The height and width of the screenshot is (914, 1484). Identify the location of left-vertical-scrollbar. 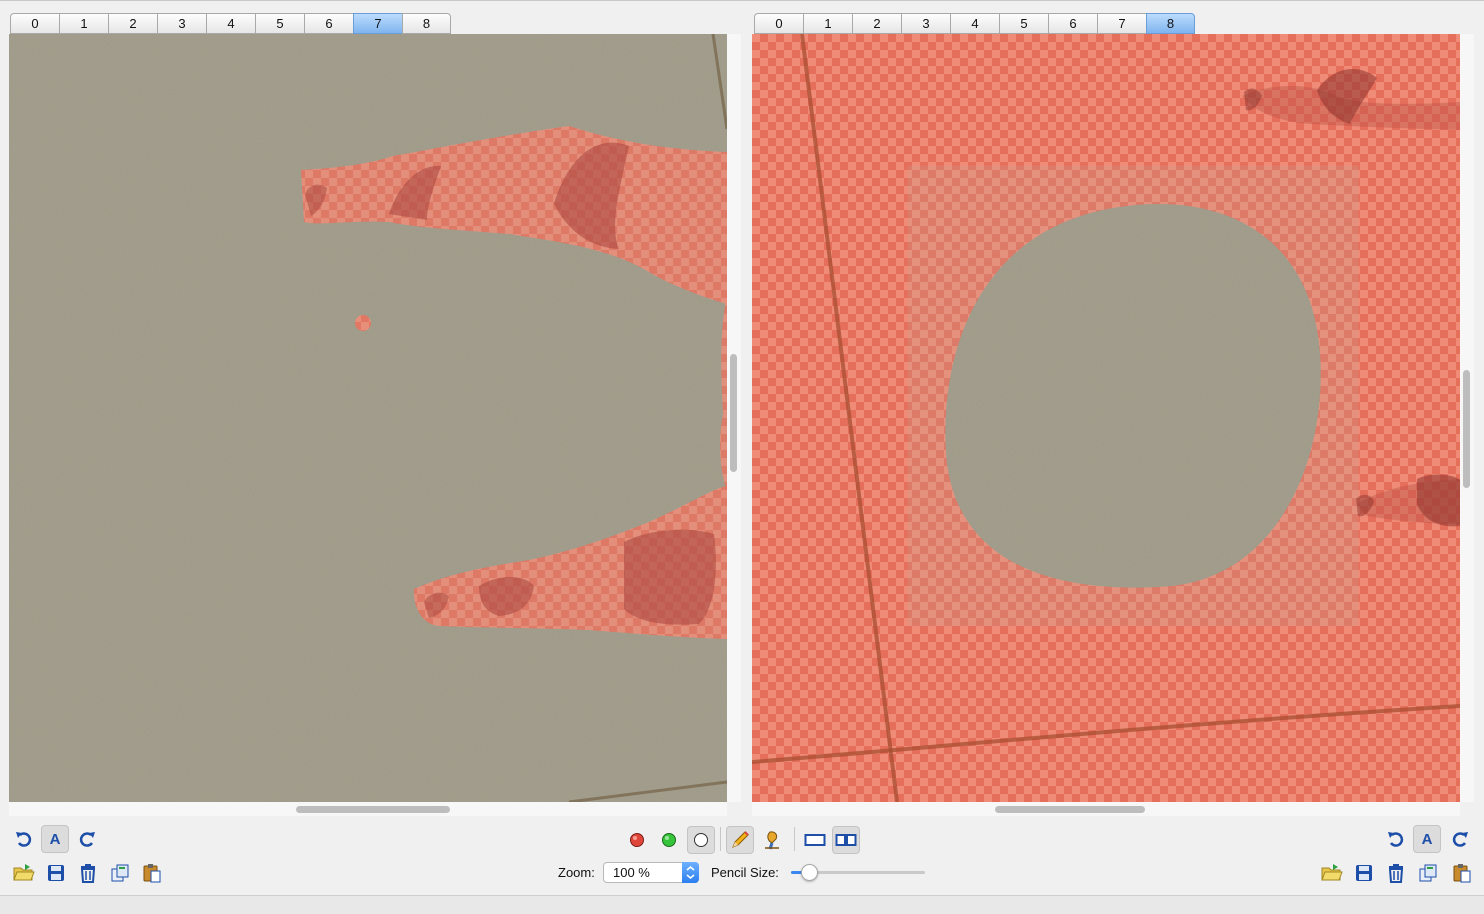
(734, 418).